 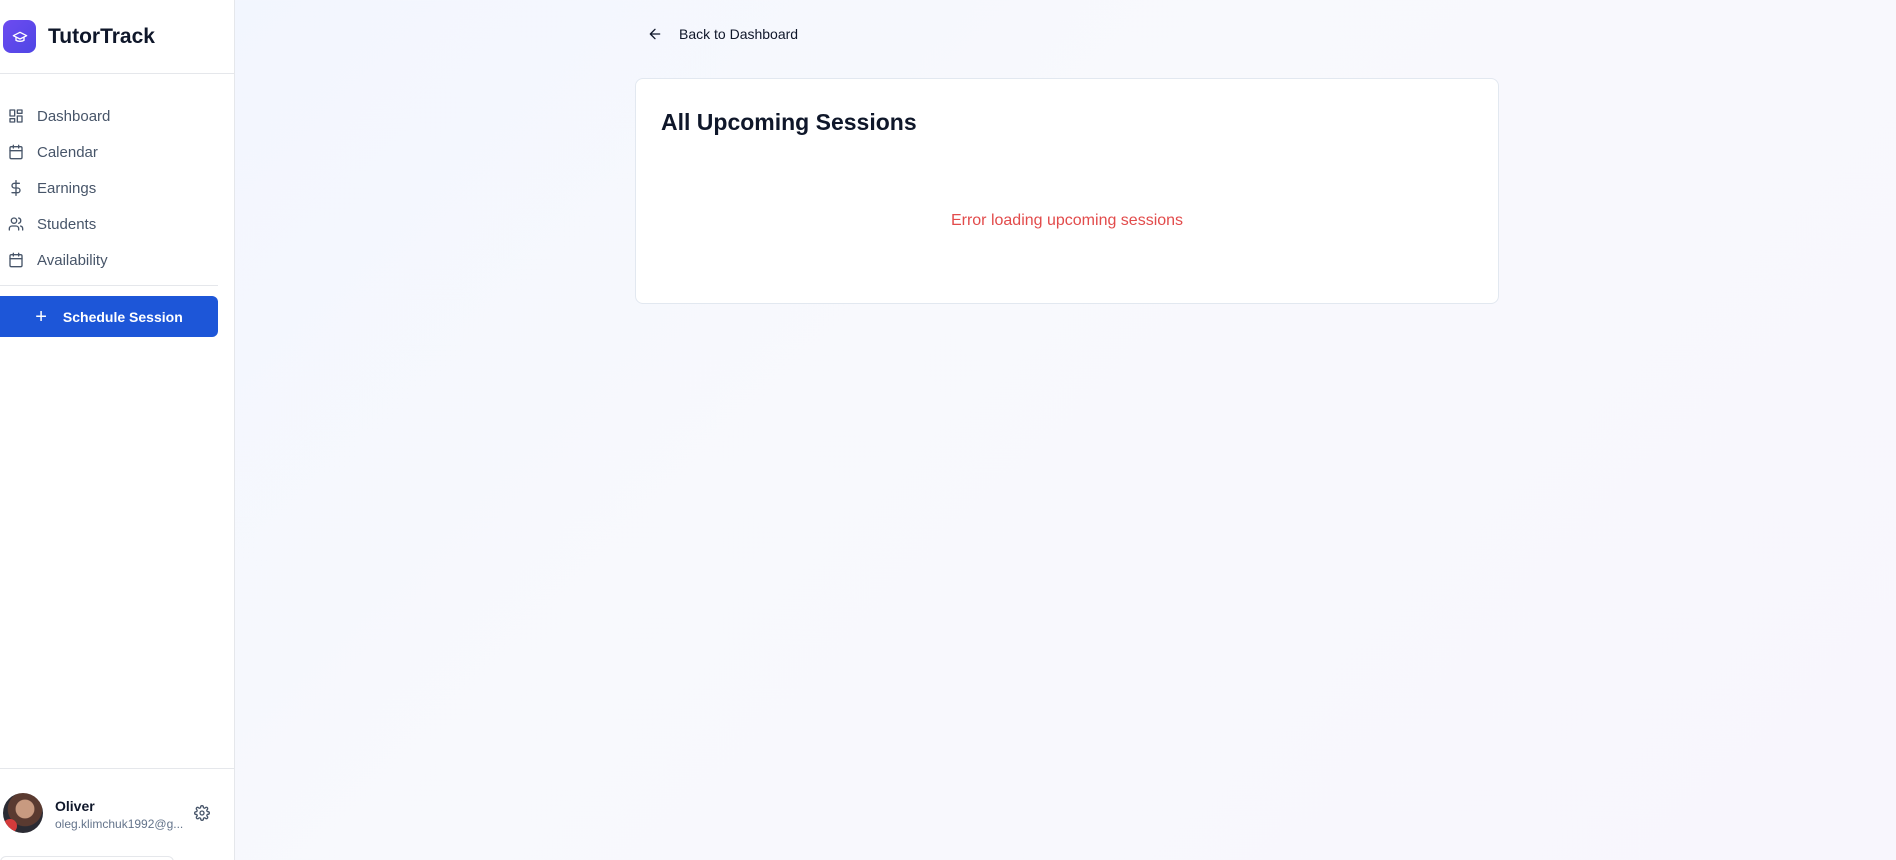 I want to click on sidebar-item-calendar: Calendar, so click(x=117, y=152).